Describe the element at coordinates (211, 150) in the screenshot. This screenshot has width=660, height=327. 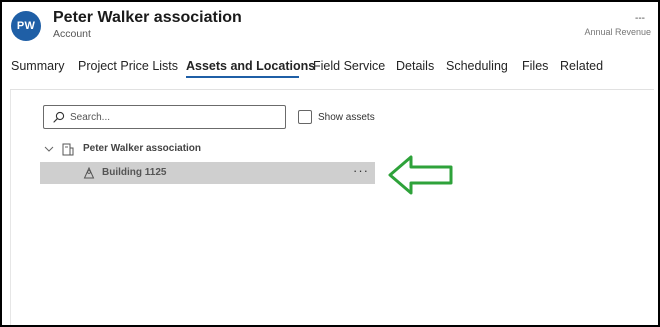
I see `tree-root-node: Peter Walker association` at that location.